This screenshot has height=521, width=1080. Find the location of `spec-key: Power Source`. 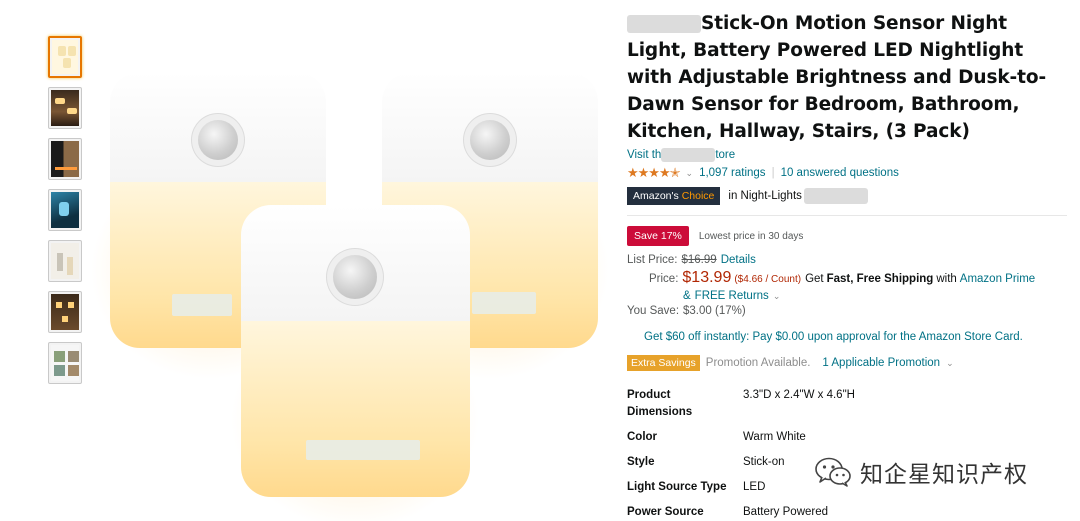

spec-key: Power Source is located at coordinates (665, 512).